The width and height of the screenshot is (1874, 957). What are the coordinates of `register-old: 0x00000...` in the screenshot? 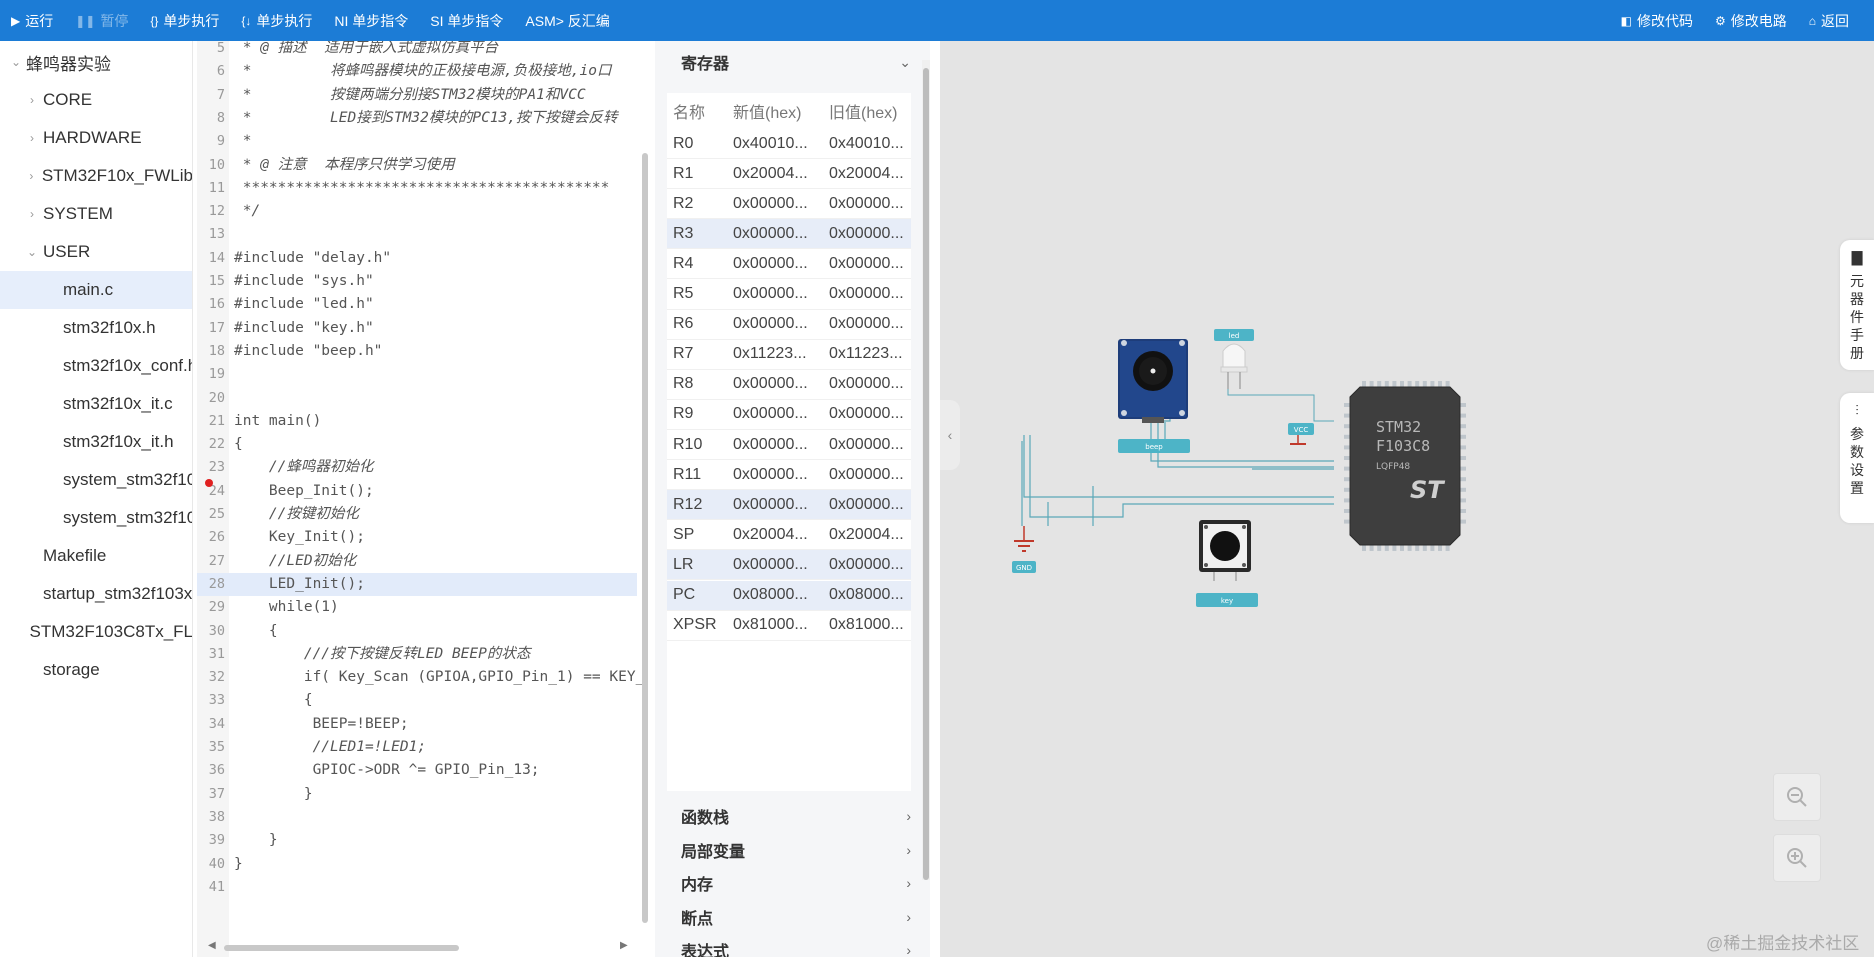 It's located at (866, 263).